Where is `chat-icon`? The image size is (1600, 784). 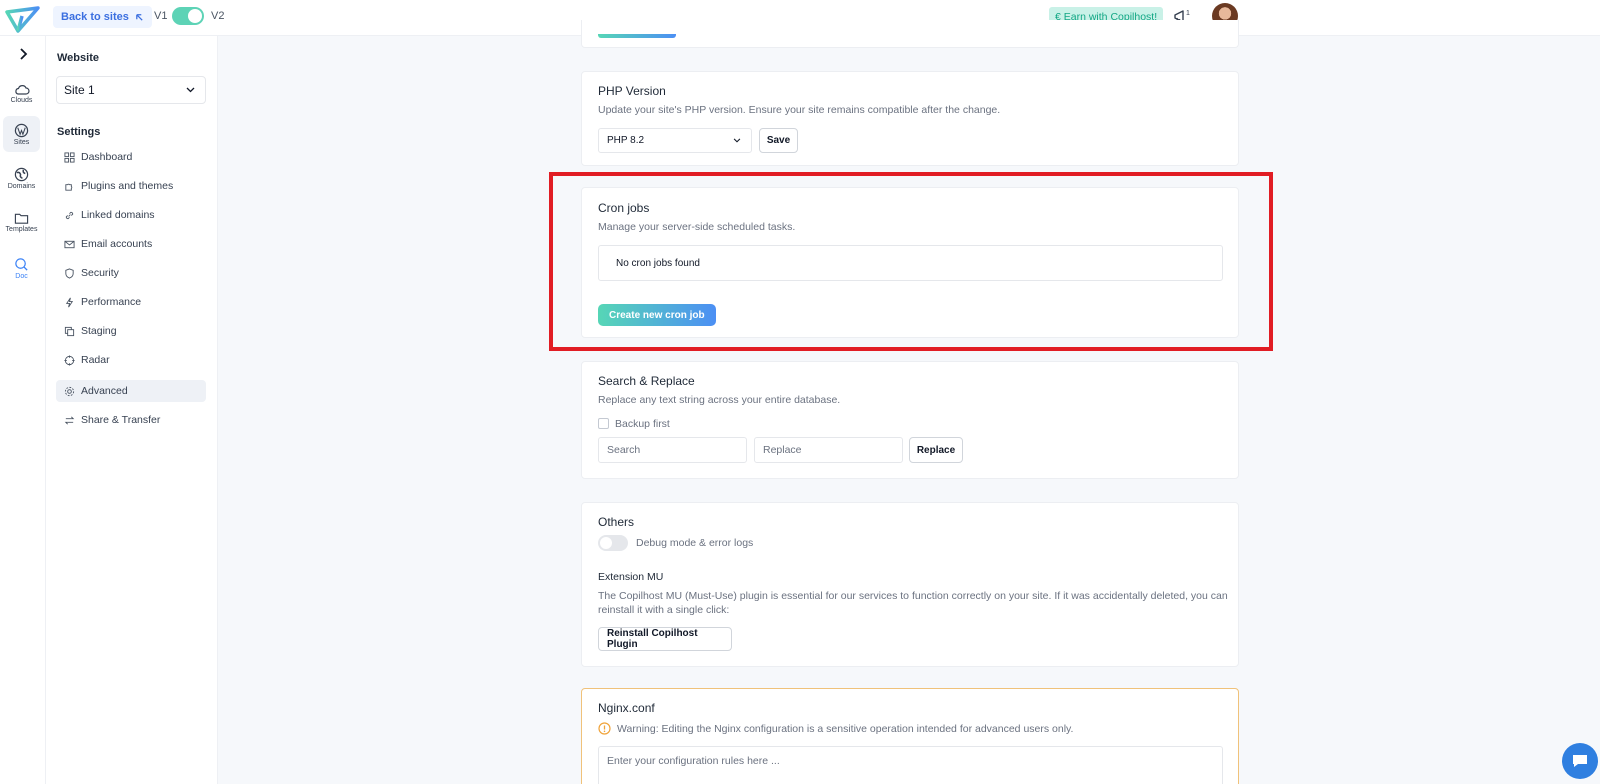
chat-icon is located at coordinates (1580, 761).